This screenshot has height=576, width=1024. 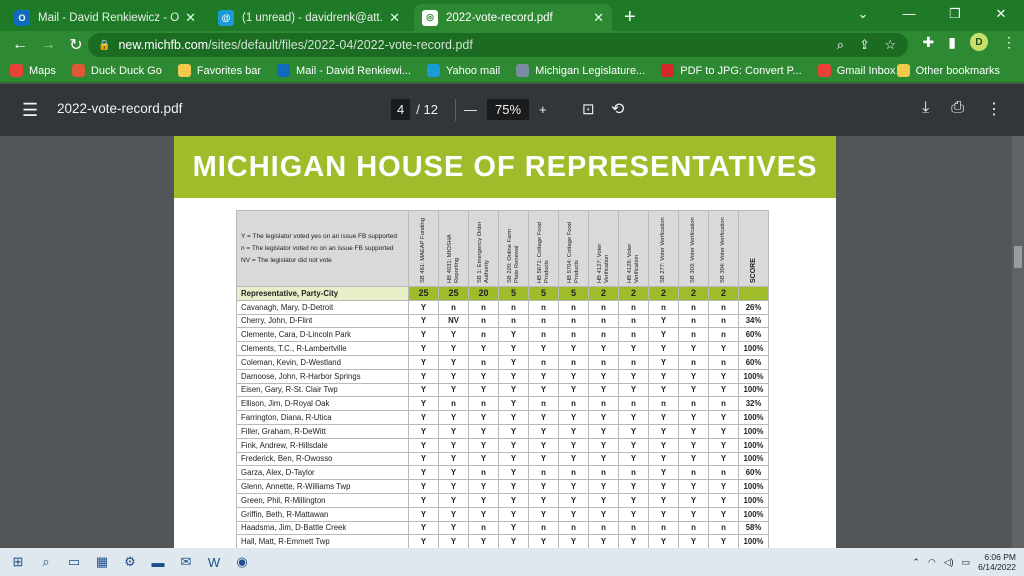 What do you see at coordinates (929, 42) in the screenshot?
I see `extensions-icon: ✚` at bounding box center [929, 42].